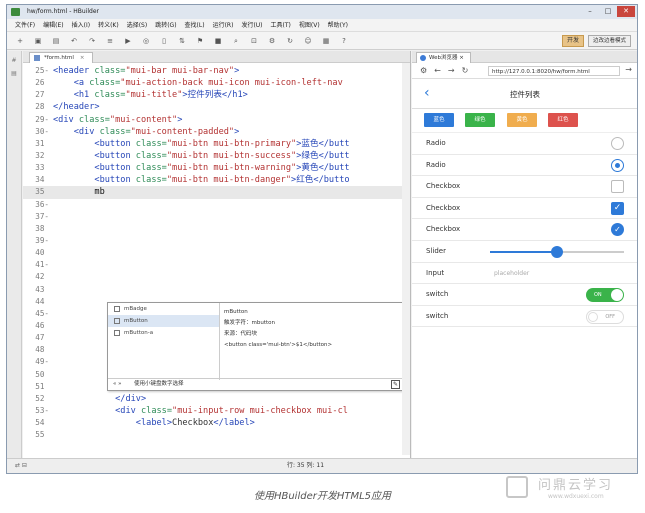 Image resolution: width=645 pixels, height=513 pixels. What do you see at coordinates (290, 41) in the screenshot?
I see `refresh-icon: ↻` at bounding box center [290, 41].